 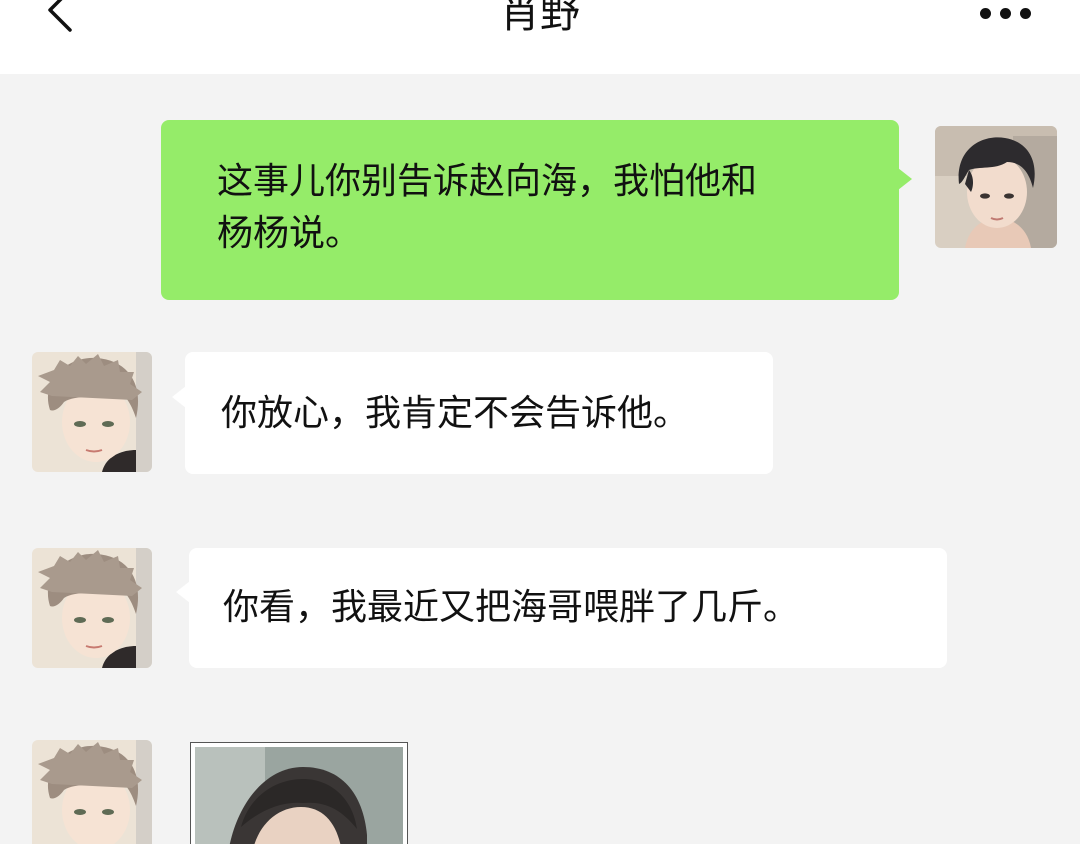 I want to click on message-text: 你放心，我肯定不会告诉他。, so click(x=455, y=413).